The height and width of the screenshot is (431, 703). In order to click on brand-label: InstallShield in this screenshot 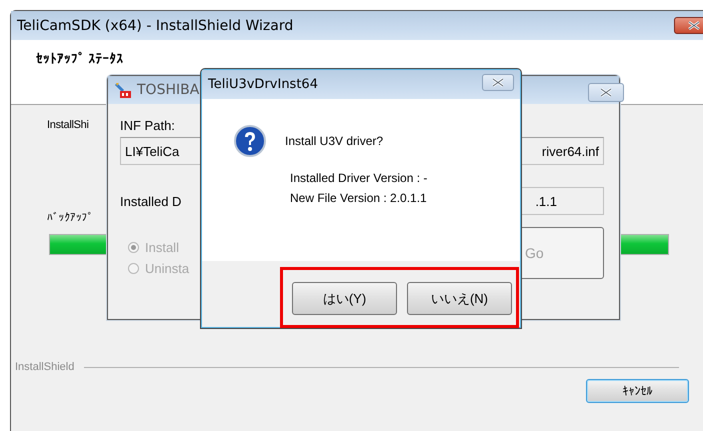, I will do `click(44, 367)`.